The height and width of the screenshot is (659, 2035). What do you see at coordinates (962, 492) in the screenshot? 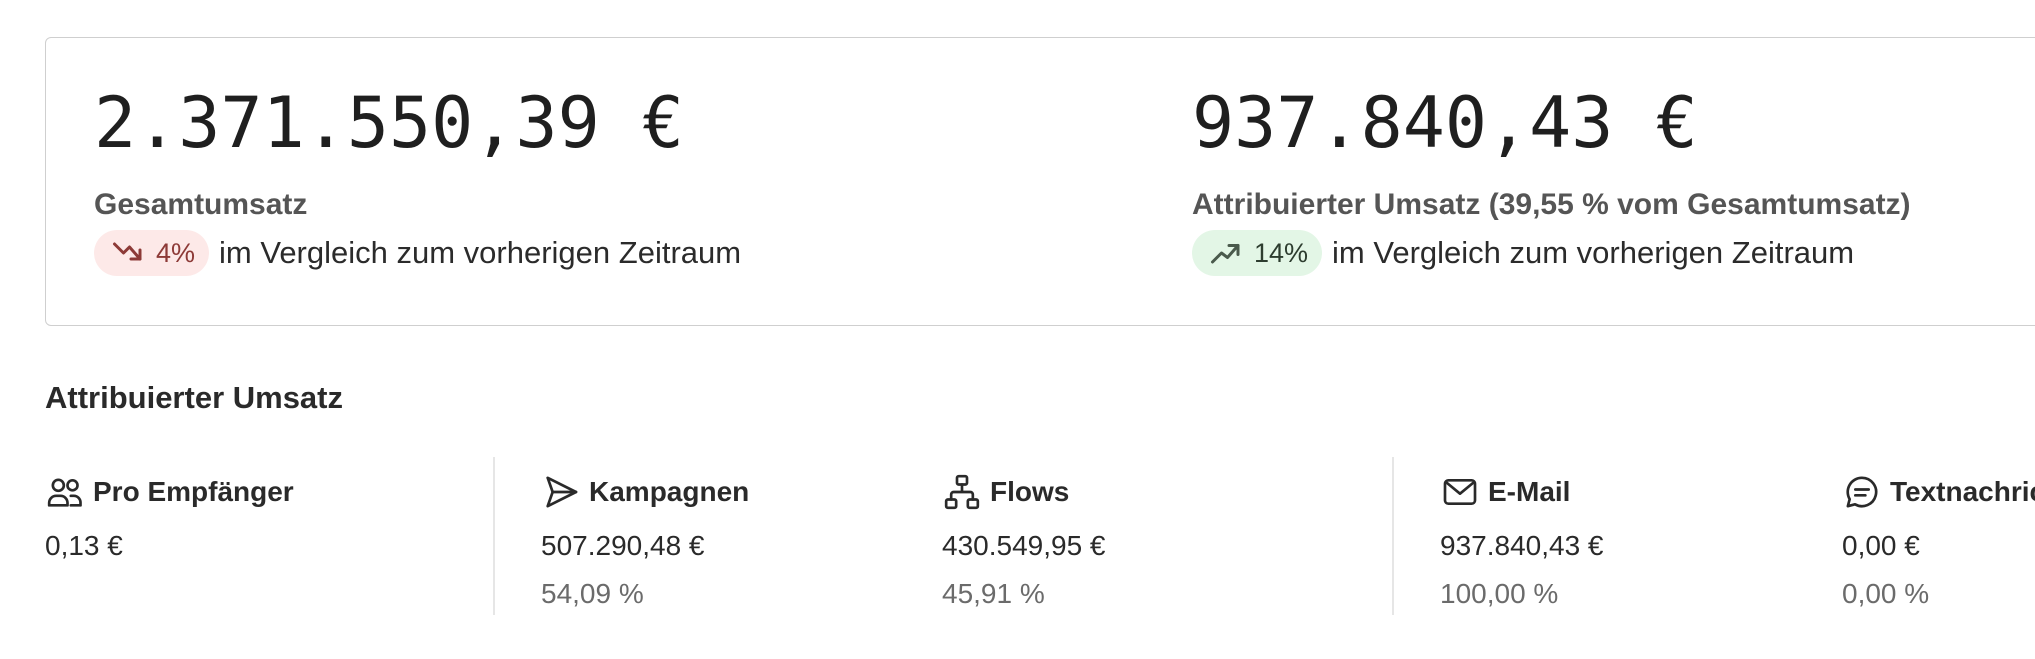
I see `flows-icon` at bounding box center [962, 492].